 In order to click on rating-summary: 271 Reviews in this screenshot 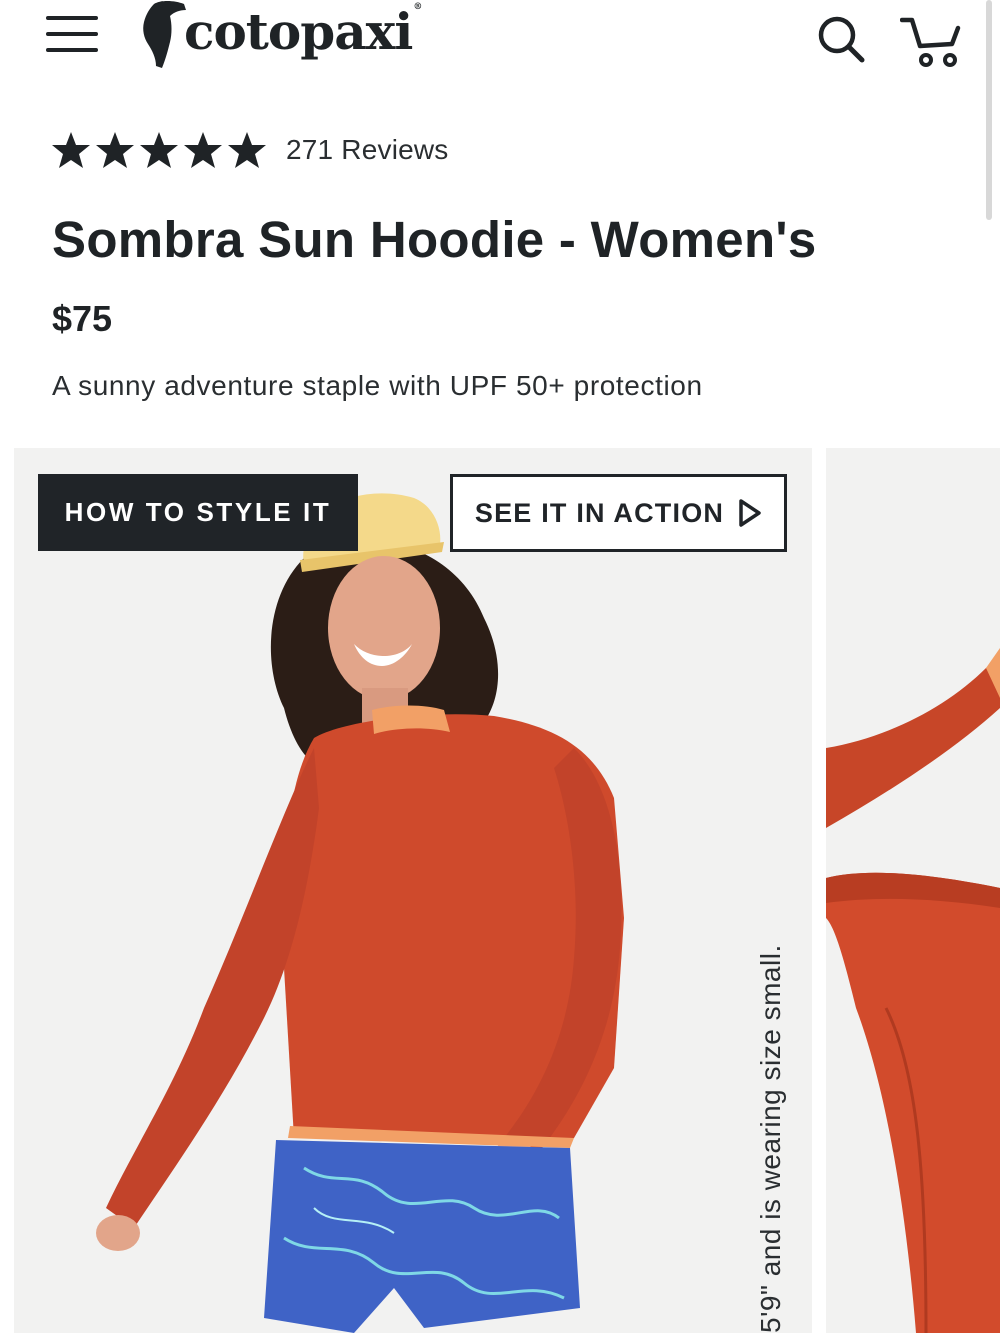, I will do `click(249, 150)`.